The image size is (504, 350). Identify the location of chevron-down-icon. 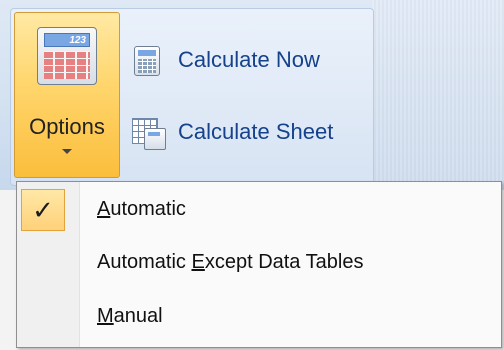
(67, 151).